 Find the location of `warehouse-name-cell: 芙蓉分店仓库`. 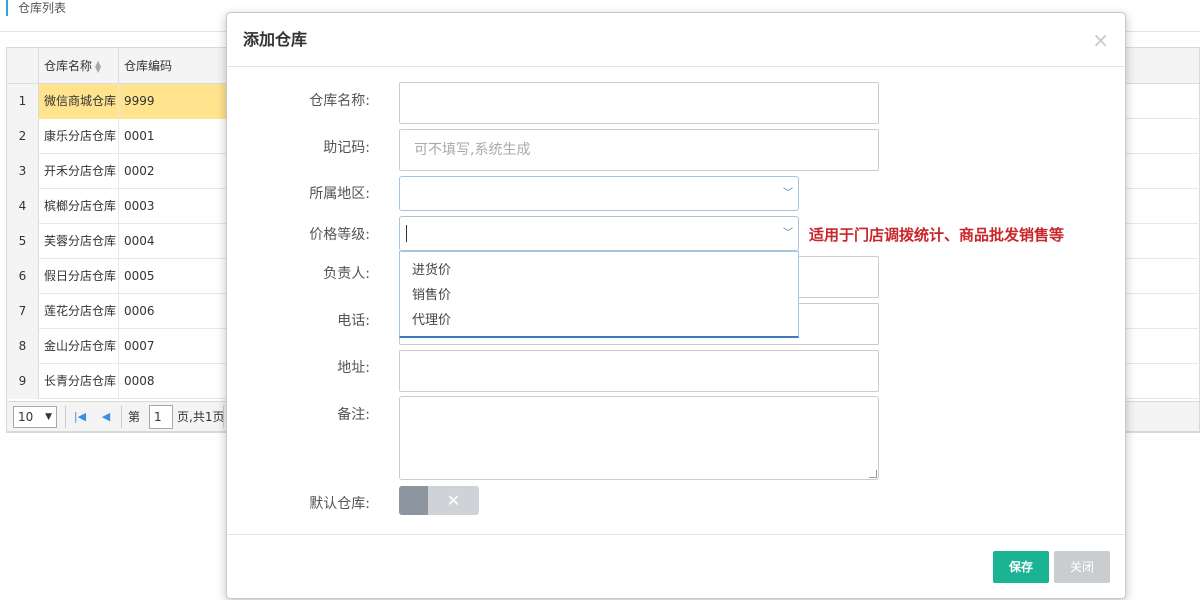

warehouse-name-cell: 芙蓉分店仓库 is located at coordinates (79, 241).